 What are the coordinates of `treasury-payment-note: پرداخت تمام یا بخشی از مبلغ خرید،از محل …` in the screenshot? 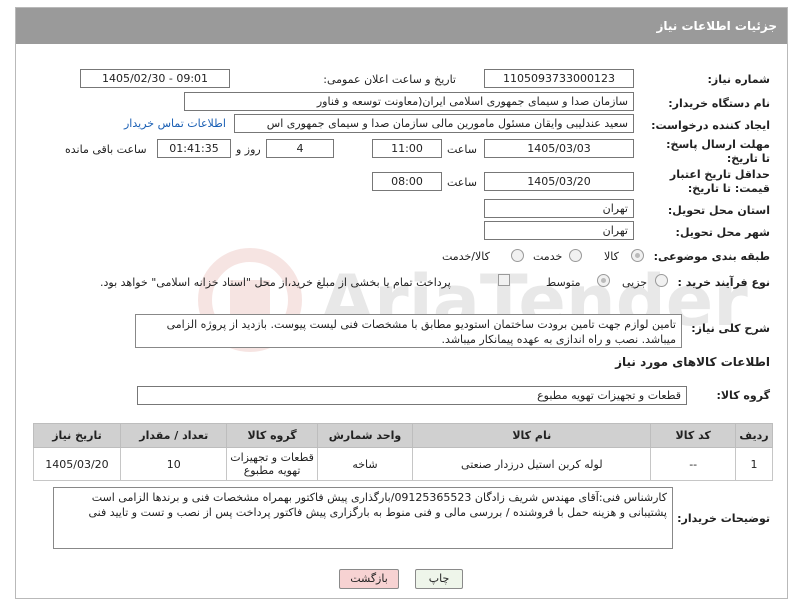 It's located at (275, 282).